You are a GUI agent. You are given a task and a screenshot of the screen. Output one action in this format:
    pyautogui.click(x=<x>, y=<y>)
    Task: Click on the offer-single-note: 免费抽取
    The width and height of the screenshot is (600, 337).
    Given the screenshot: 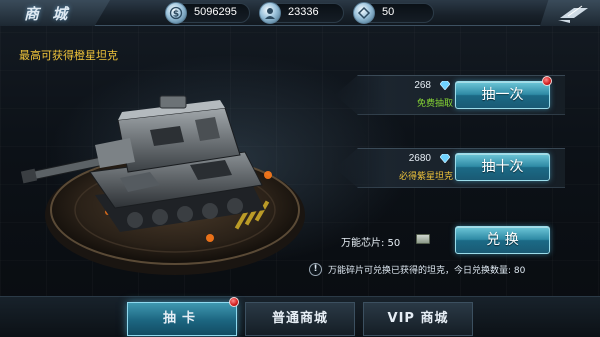 What is the action you would take?
    pyautogui.click(x=434, y=104)
    